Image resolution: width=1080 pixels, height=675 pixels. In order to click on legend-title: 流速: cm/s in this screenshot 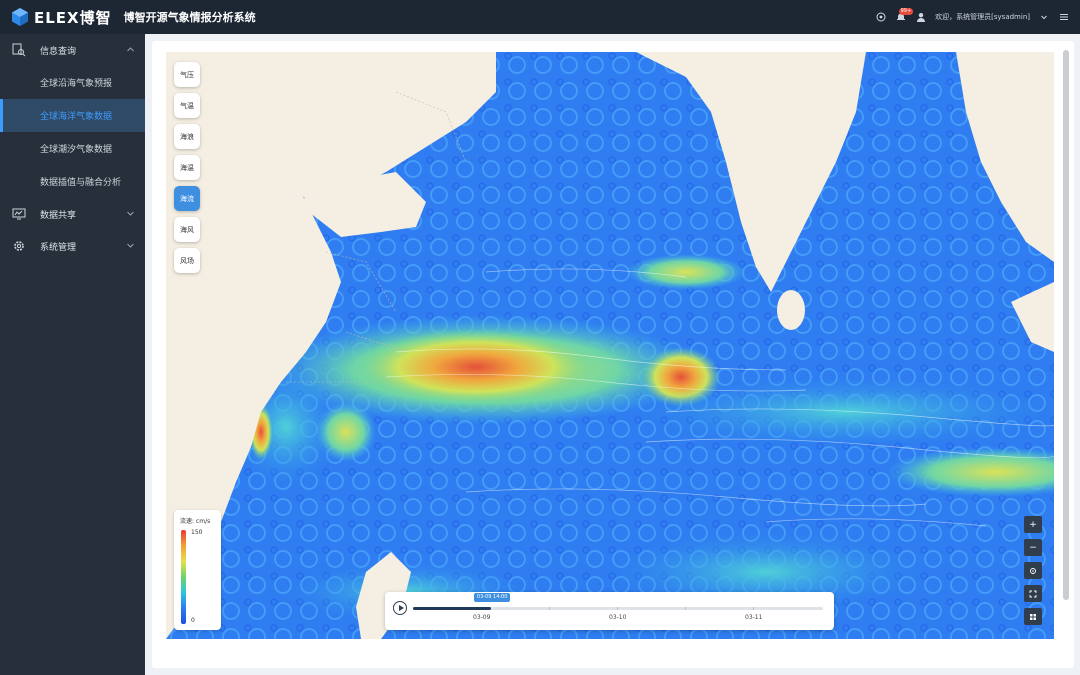, I will do `click(195, 521)`.